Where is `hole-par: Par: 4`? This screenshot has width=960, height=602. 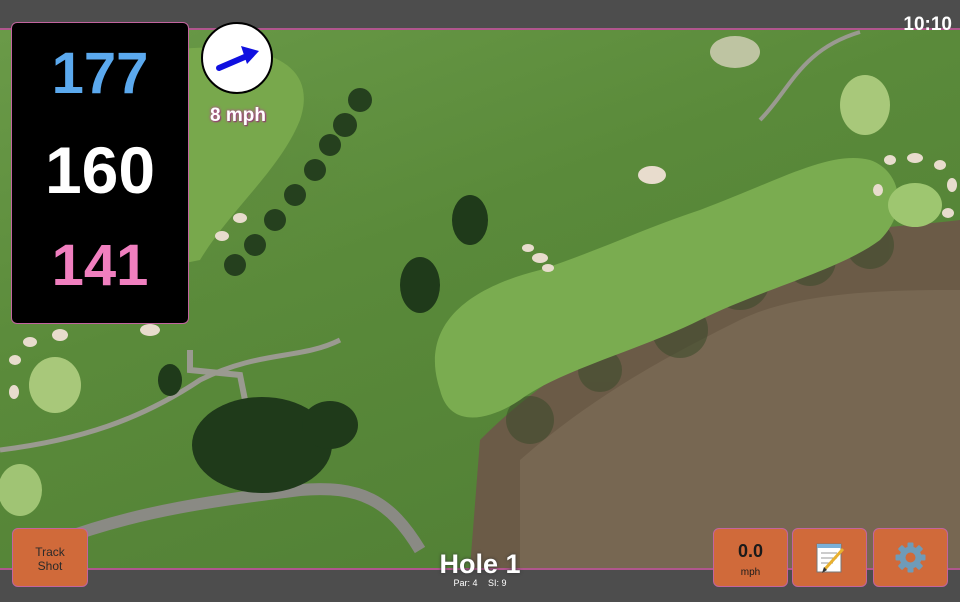 hole-par: Par: 4 is located at coordinates (465, 583).